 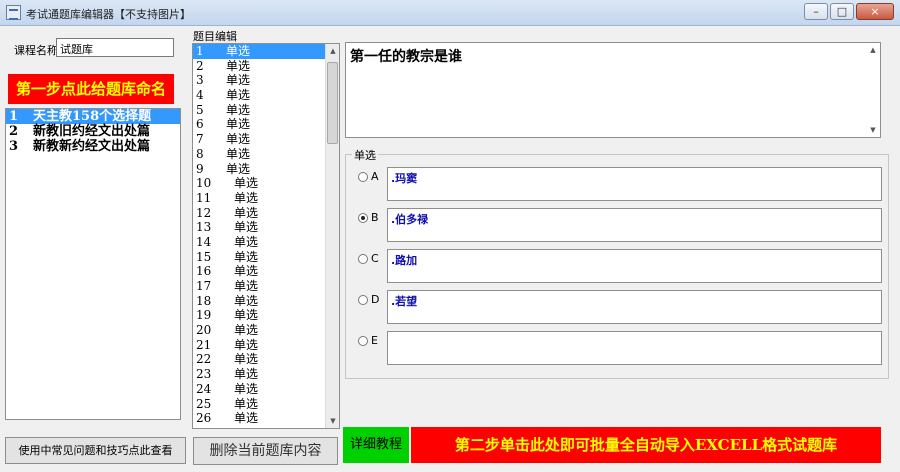 What do you see at coordinates (204, 271) in the screenshot?
I see `question-number: 16` at bounding box center [204, 271].